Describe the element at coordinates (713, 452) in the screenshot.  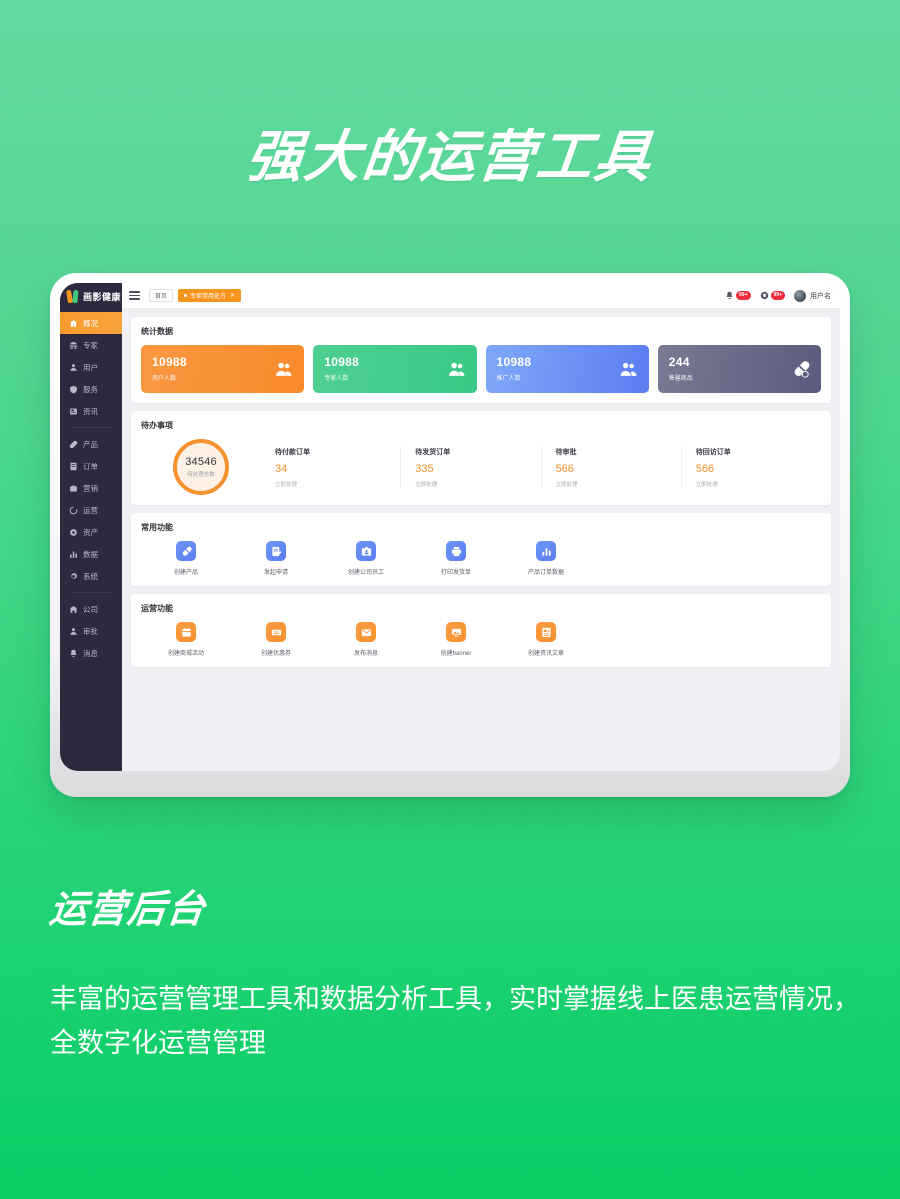
I see `todo-item-title: 待回访订单` at that location.